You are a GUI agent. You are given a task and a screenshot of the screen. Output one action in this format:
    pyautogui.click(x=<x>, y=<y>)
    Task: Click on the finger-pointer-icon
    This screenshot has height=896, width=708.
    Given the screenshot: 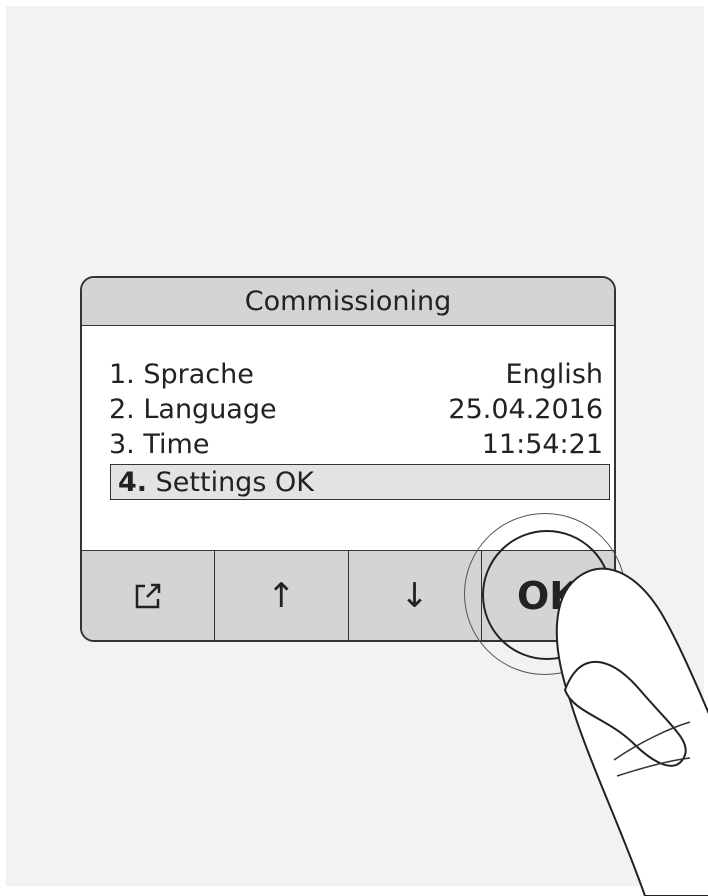 What is the action you would take?
    pyautogui.click(x=631, y=731)
    